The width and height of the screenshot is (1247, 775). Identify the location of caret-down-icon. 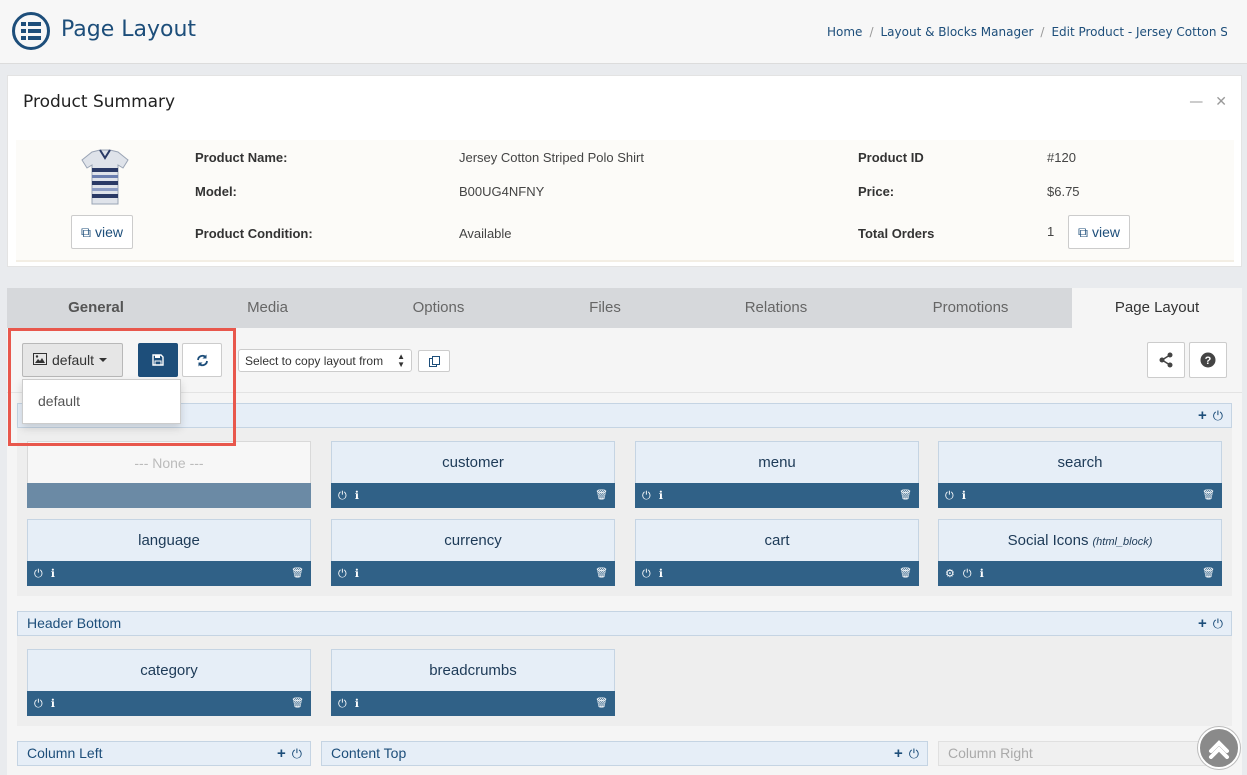
(103, 360).